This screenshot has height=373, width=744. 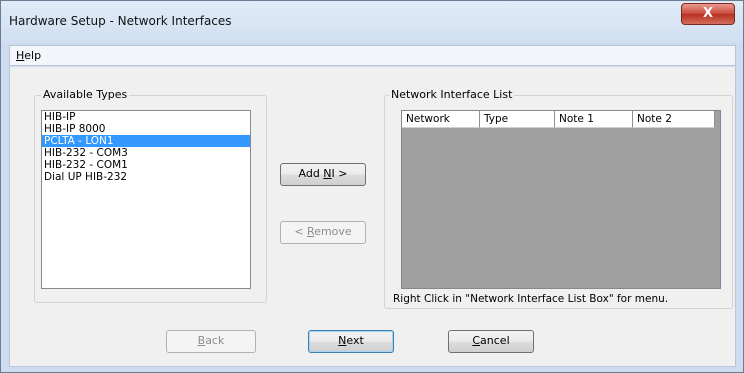 I want to click on remove-label-pre: <, so click(x=301, y=231).